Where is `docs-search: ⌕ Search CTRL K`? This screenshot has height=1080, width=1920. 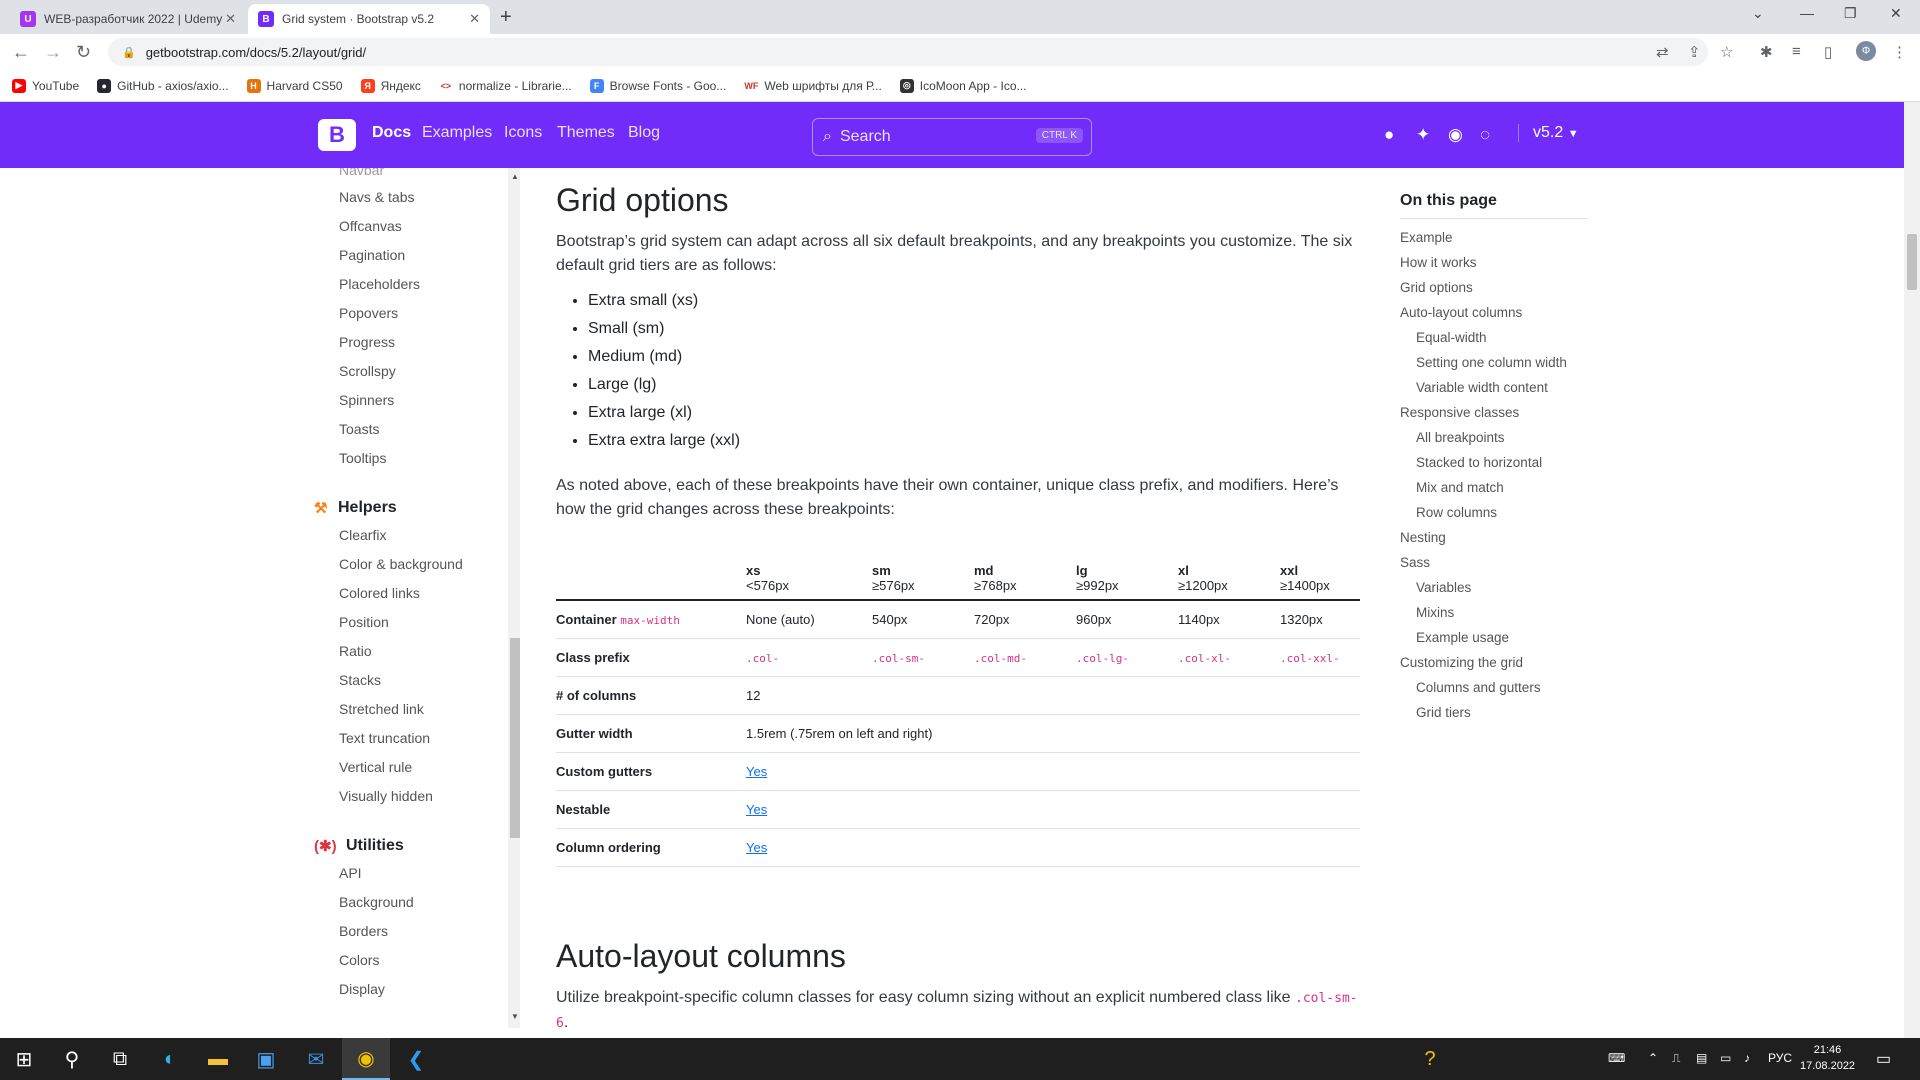
docs-search: ⌕ Search CTRL K is located at coordinates (952, 137).